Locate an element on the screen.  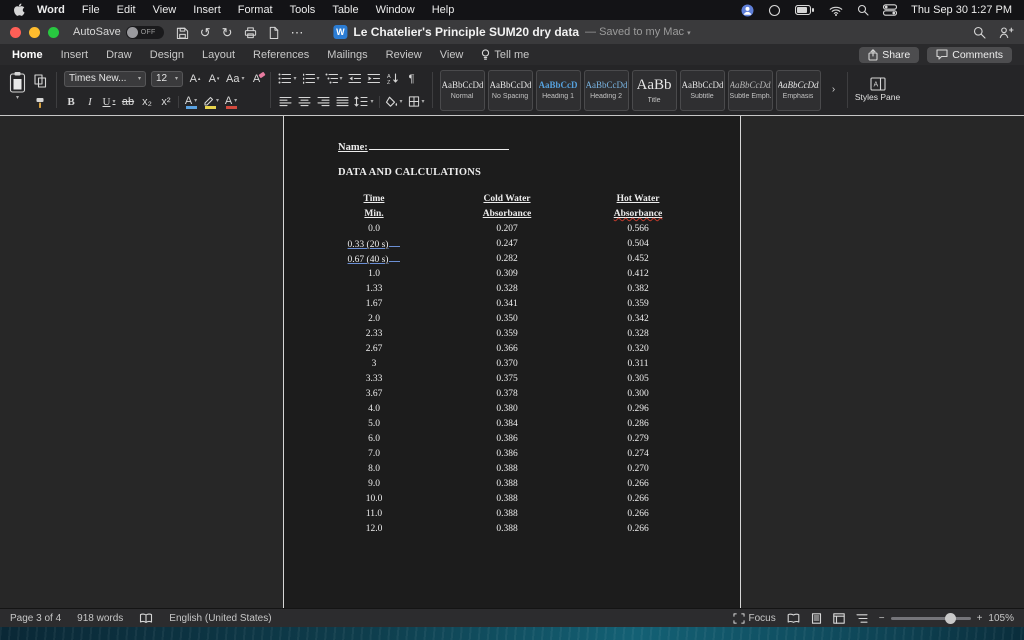
spotlight-search-icon is located at coordinates (863, 10).